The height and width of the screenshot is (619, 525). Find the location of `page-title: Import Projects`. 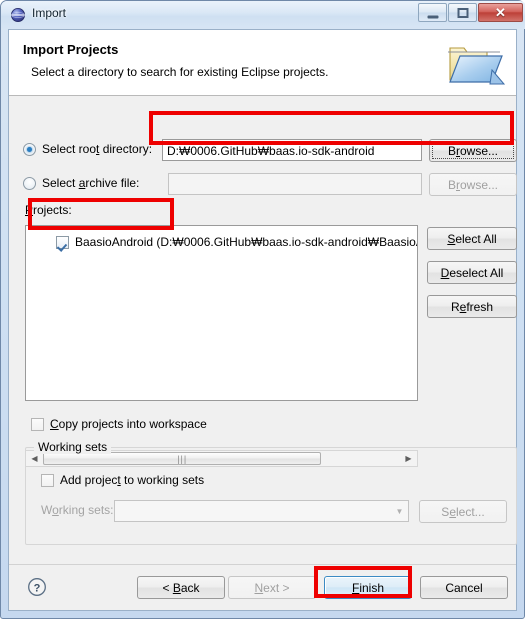

page-title: Import Projects is located at coordinates (71, 49).